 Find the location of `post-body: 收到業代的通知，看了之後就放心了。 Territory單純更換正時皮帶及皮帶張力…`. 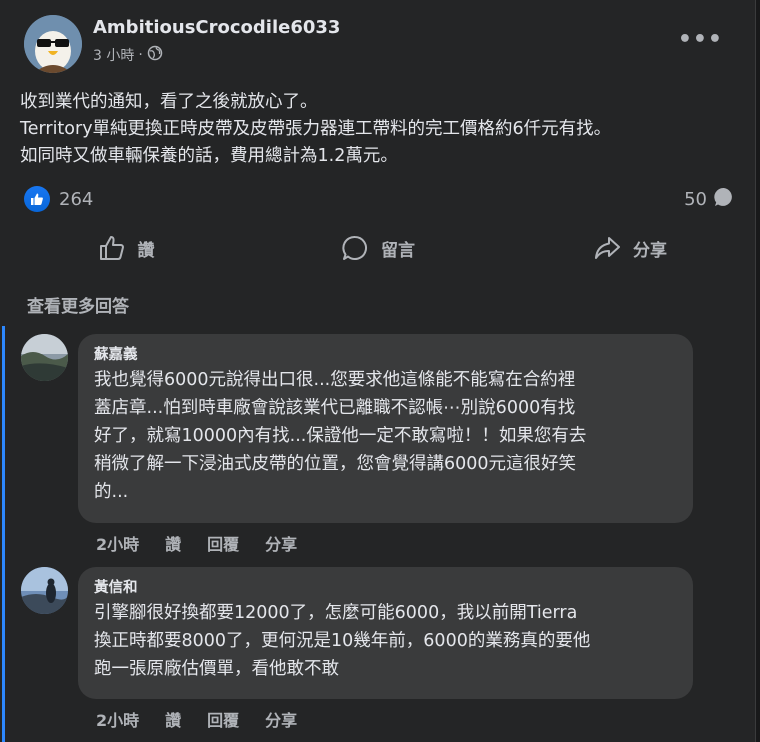

post-body: 收到業代的通知，看了之後就放心了。 Territory單純更換正時皮帶及皮帶張力… is located at coordinates (380, 129).